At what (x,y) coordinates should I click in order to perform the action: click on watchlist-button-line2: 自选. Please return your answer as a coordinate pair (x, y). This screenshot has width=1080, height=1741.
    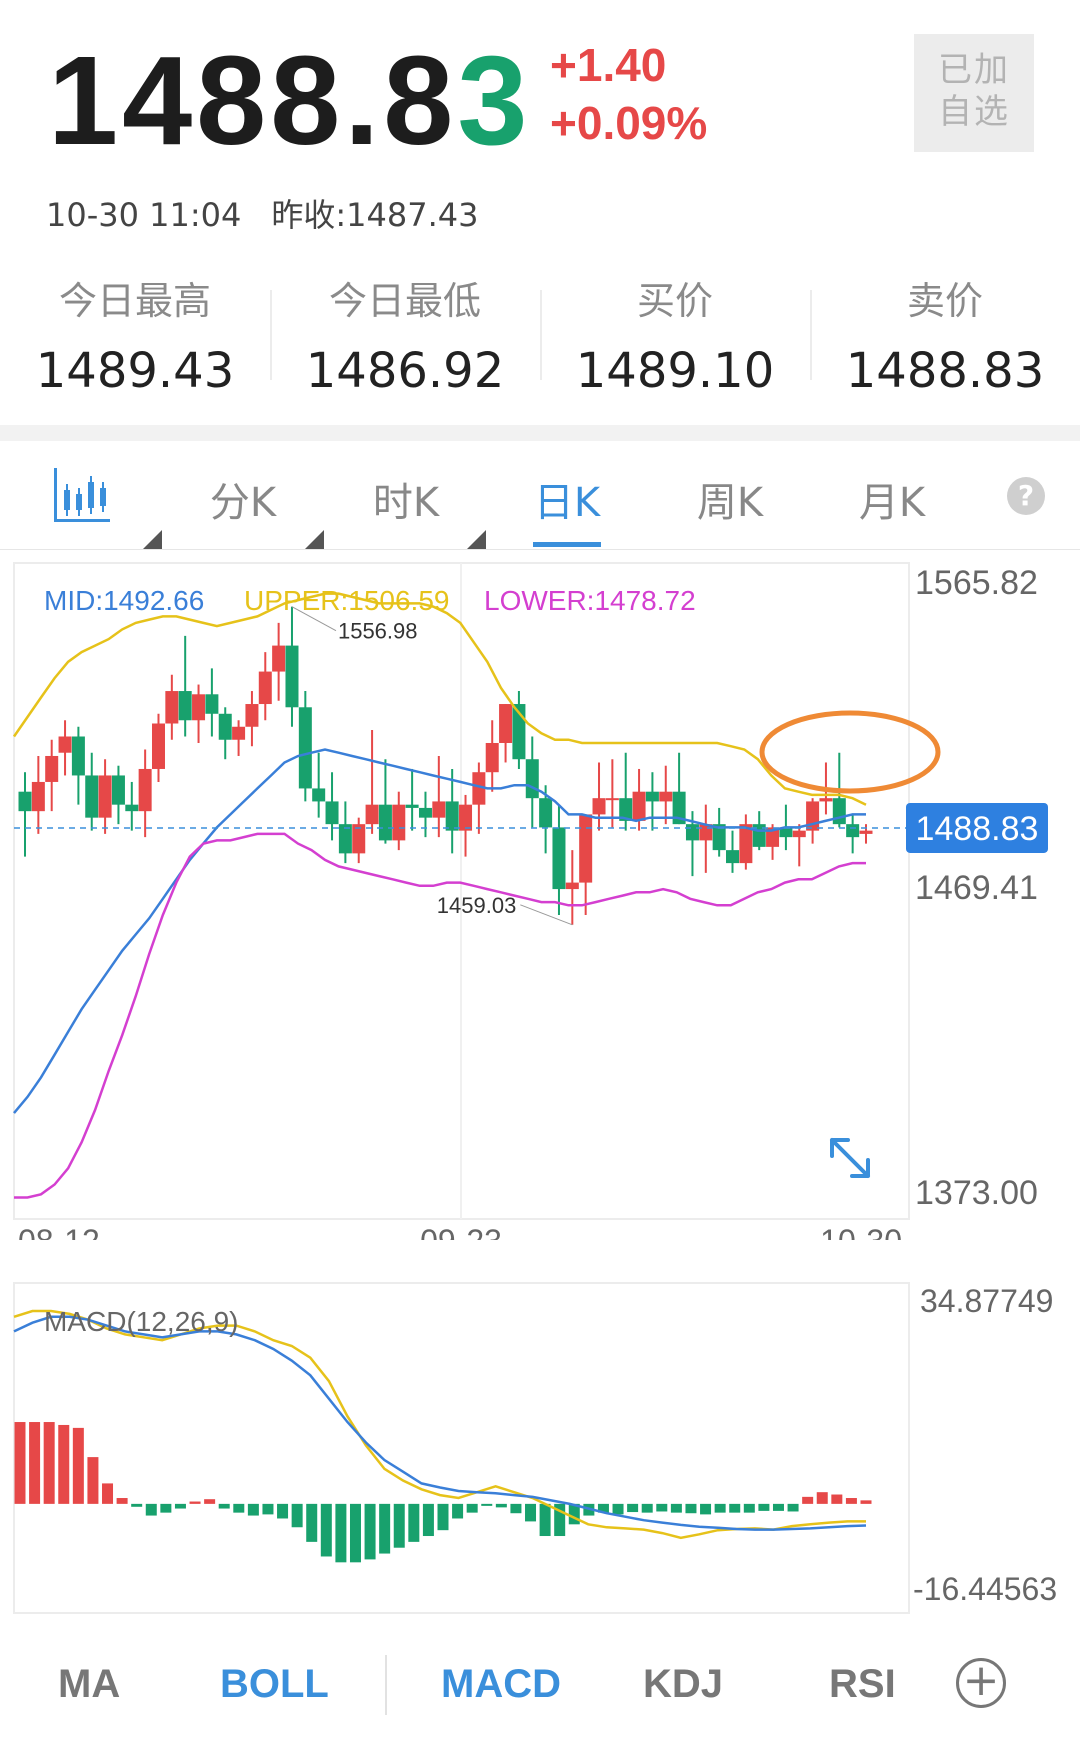
    Looking at the image, I should click on (974, 112).